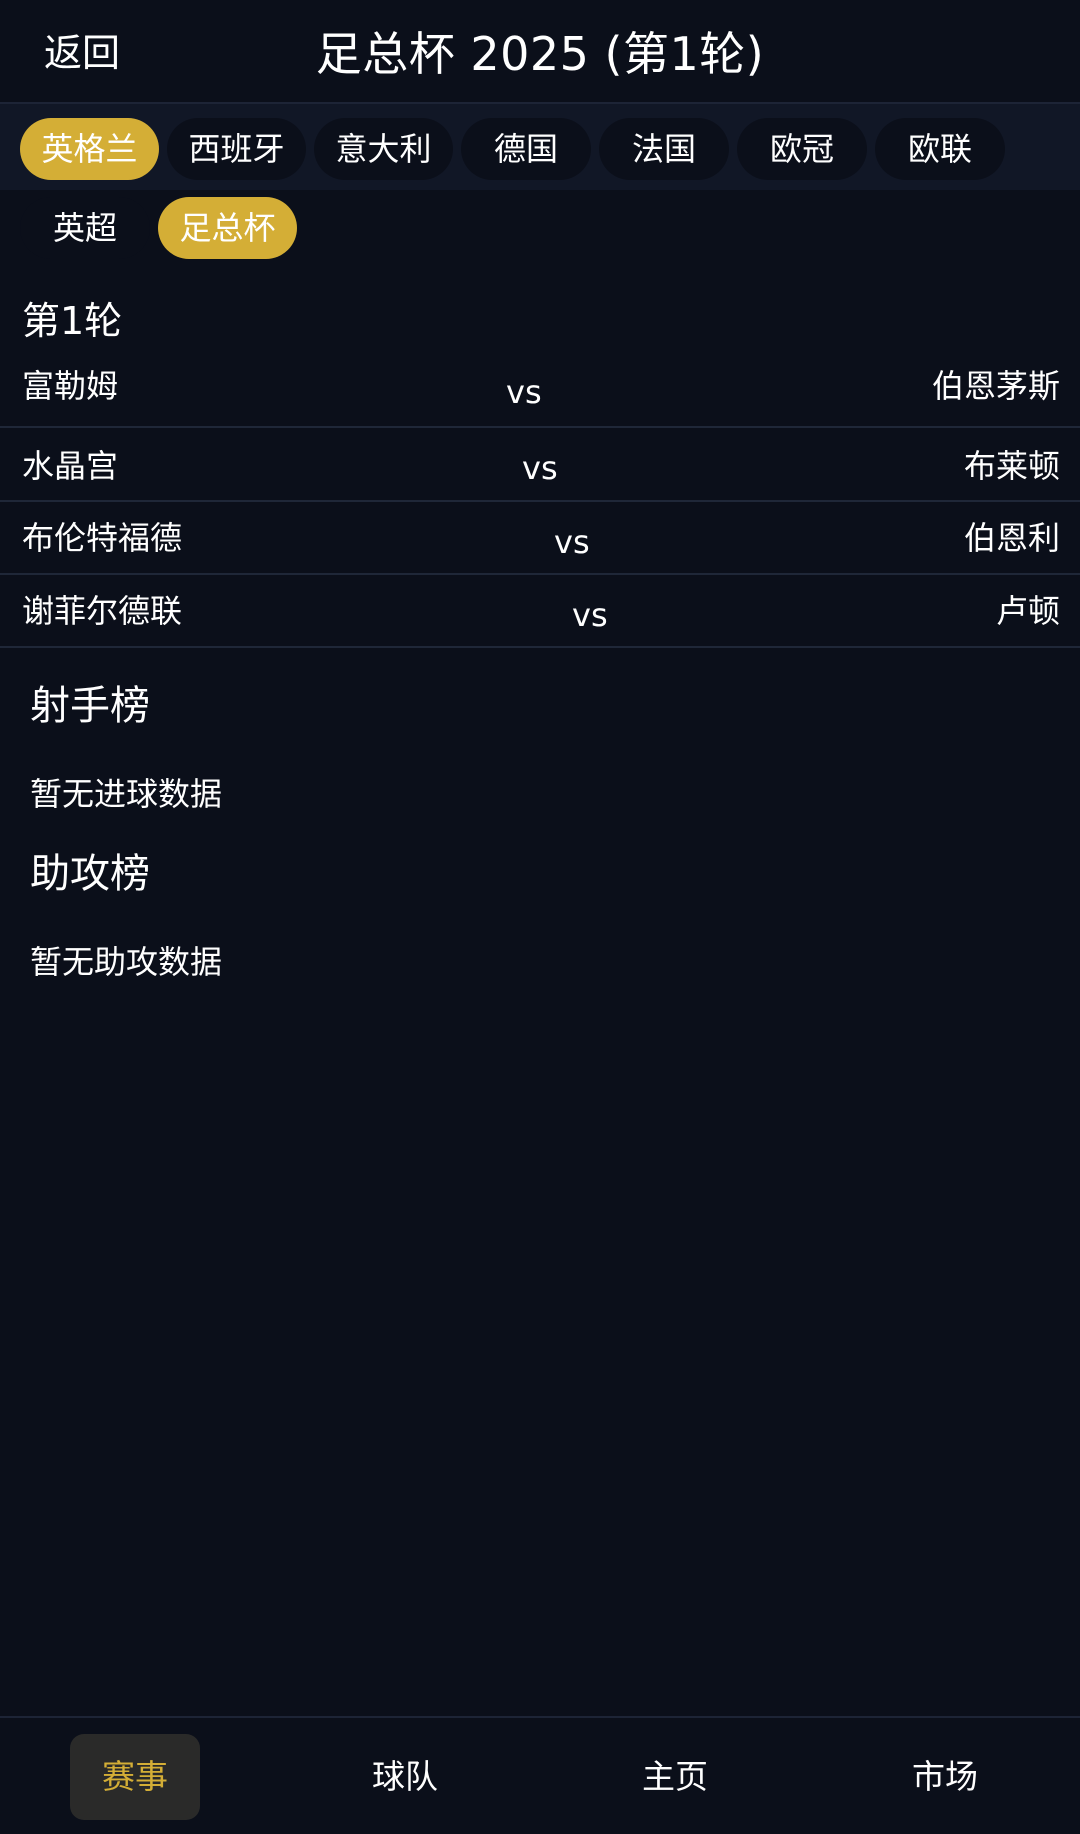 This screenshot has height=1834, width=1080. I want to click on away-team: 伯恩茅斯, so click(995, 386).